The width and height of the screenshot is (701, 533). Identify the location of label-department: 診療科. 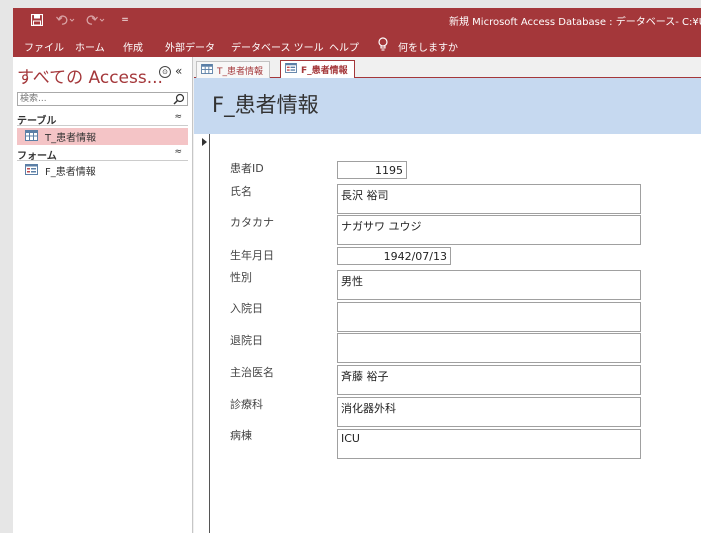
(246, 404).